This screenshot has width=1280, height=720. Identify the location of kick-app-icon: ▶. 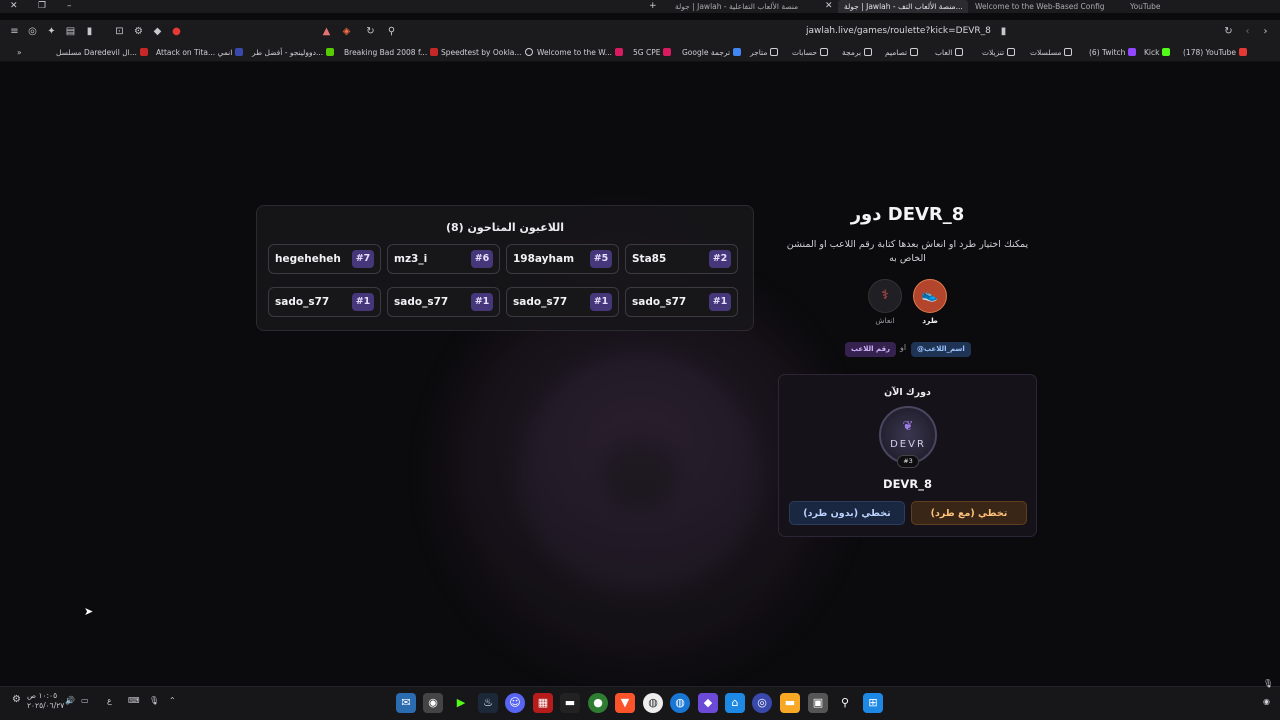
(461, 703).